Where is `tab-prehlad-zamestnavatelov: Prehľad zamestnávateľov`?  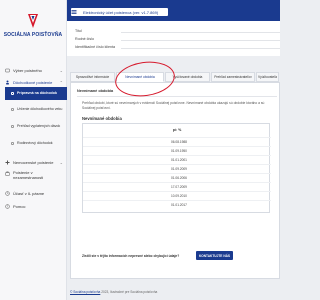 tab-prehlad-zamestnavatelov: Prehľad zamestnávateľov is located at coordinates (233, 77).